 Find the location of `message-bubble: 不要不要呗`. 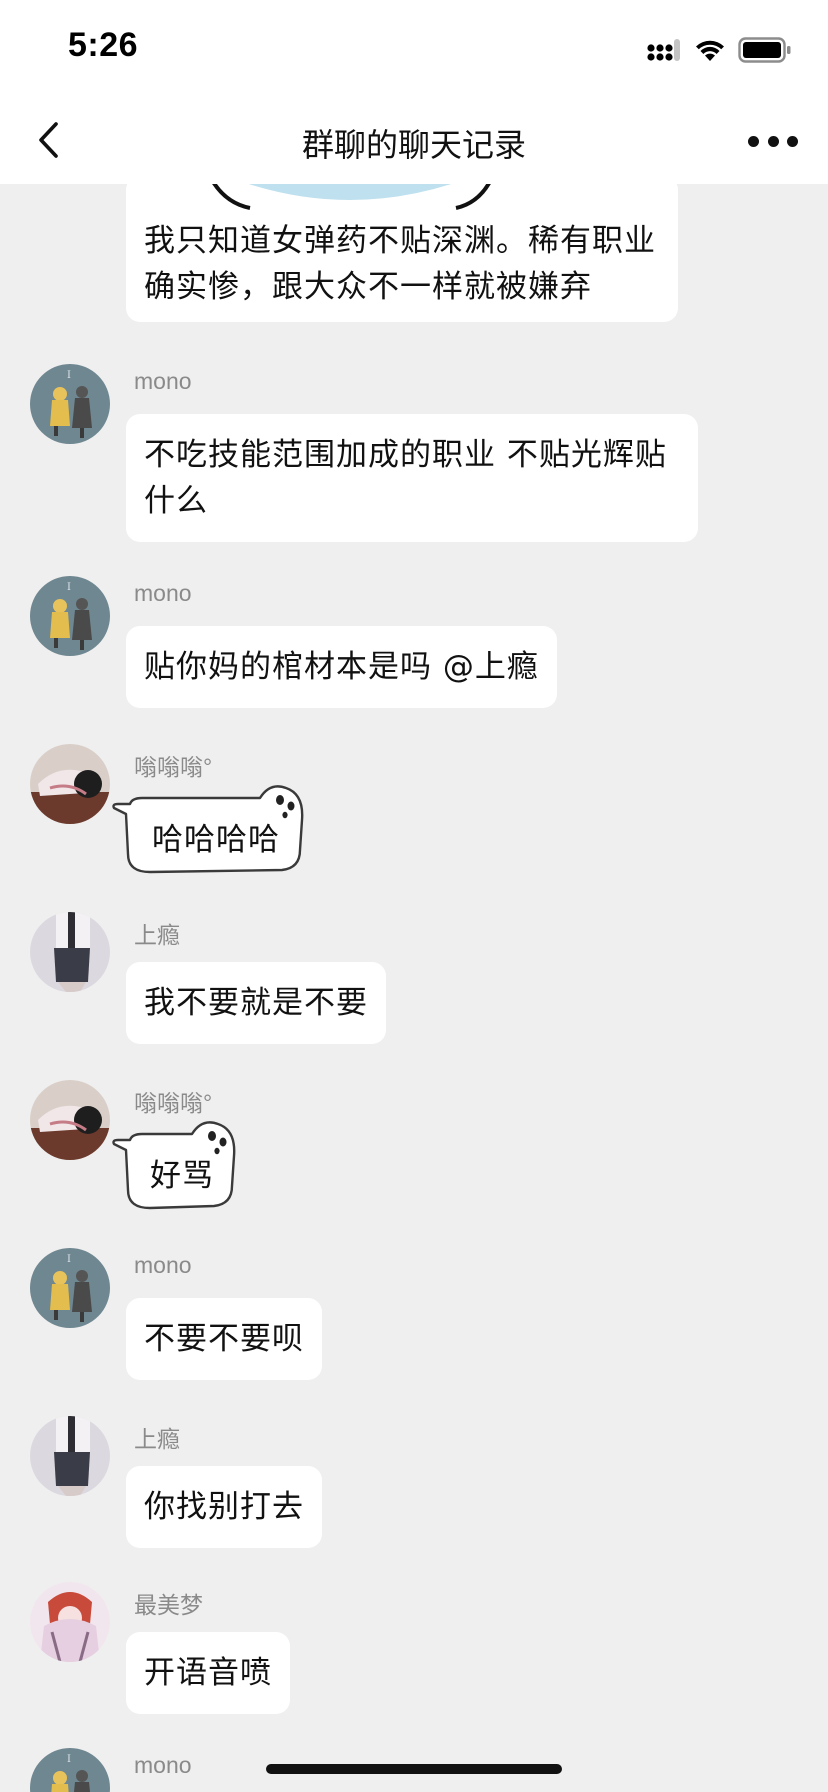

message-bubble: 不要不要呗 is located at coordinates (224, 1339).